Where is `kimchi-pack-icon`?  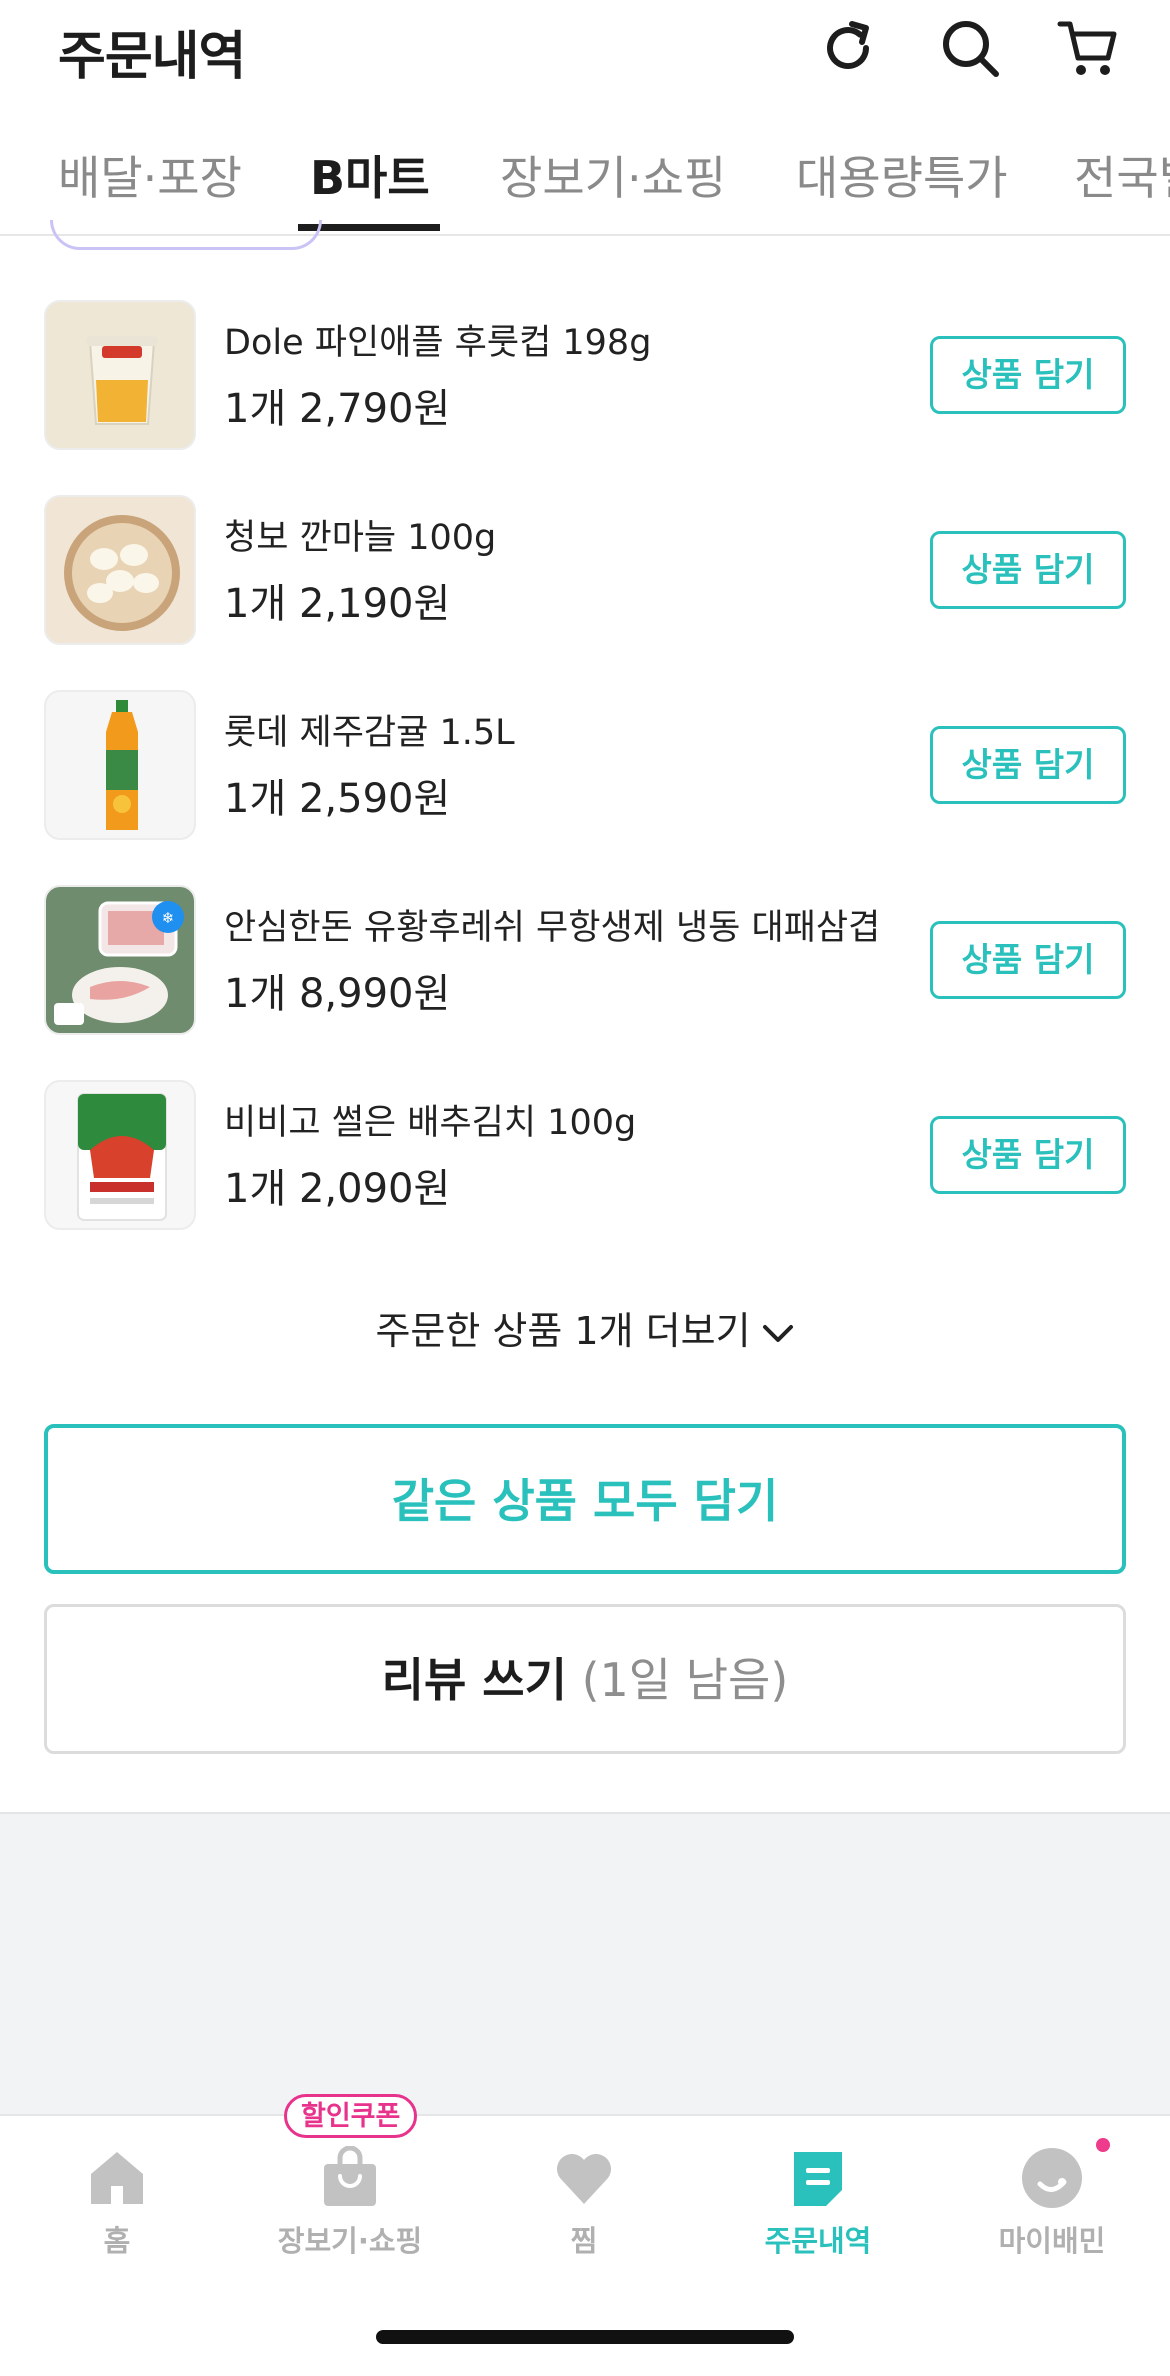
kimchi-pack-icon is located at coordinates (122, 1157).